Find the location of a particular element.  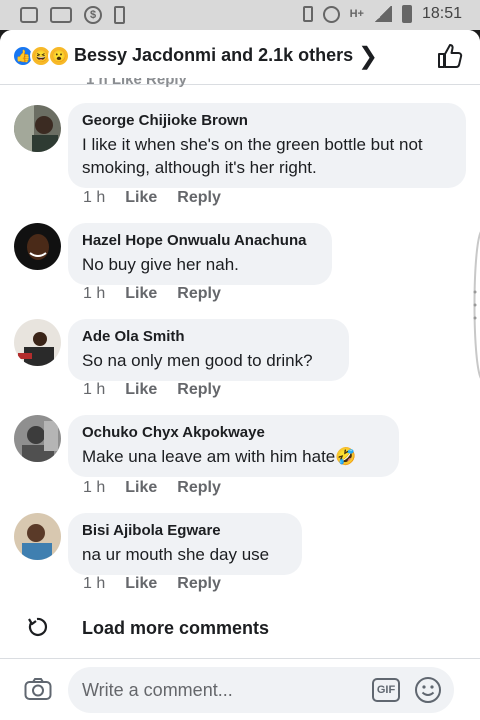

comment-author: Ochuko Chyx Akpokwaye is located at coordinates (233, 432).